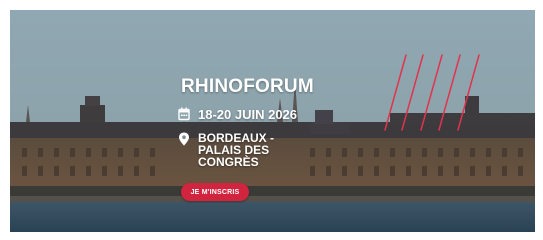 The height and width of the screenshot is (240, 543). Describe the element at coordinates (248, 114) in the screenshot. I see `event-date-text: 18-20 JUIN 2026` at that location.